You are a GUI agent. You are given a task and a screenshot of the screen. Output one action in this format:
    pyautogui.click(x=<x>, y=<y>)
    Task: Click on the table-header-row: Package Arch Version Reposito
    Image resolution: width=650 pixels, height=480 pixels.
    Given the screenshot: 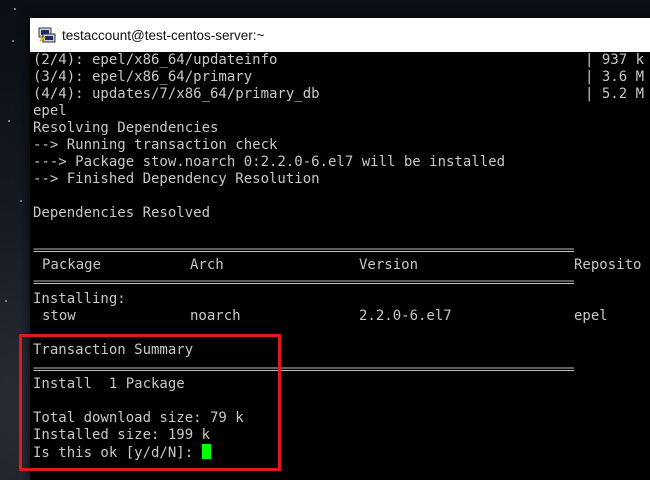 What is the action you would take?
    pyautogui.click(x=341, y=265)
    